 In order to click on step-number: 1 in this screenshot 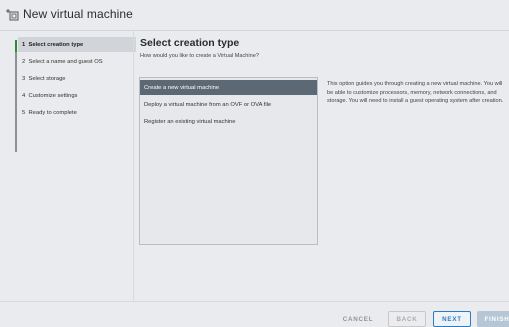, I will do `click(24, 44)`.